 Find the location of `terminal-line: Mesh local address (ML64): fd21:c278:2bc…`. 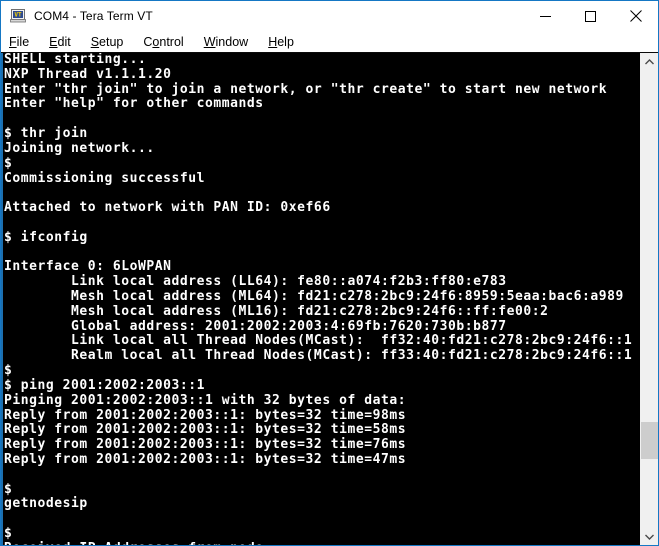

terminal-line: Mesh local address (ML64): fd21:c278:2bc… is located at coordinates (314, 296).